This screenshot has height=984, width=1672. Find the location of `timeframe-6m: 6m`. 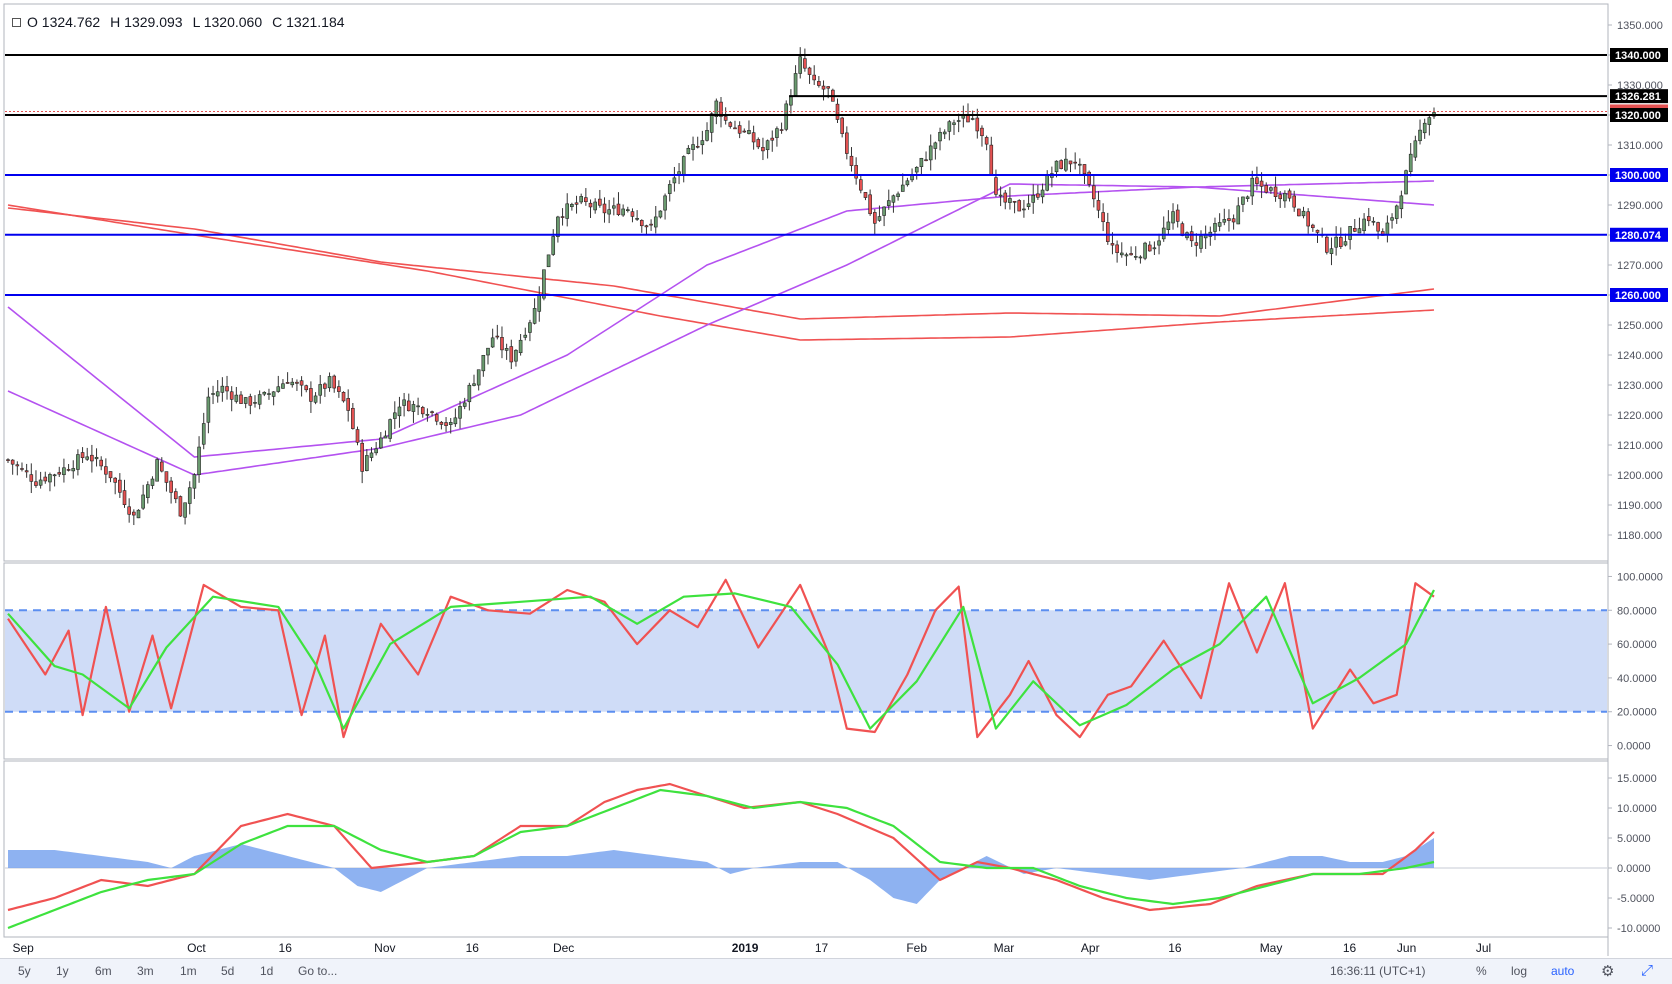

timeframe-6m: 6m is located at coordinates (103, 971).